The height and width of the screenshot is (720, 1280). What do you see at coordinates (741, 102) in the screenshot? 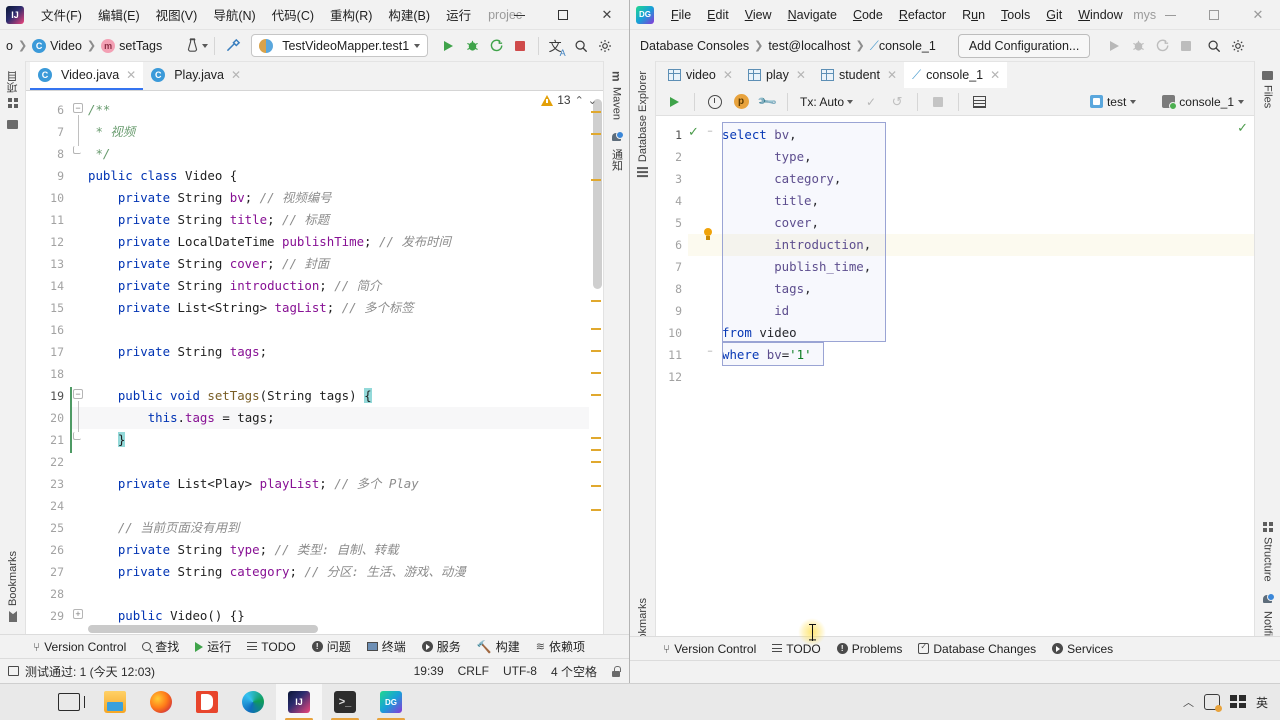
I see `parameters-icon: p` at bounding box center [741, 102].